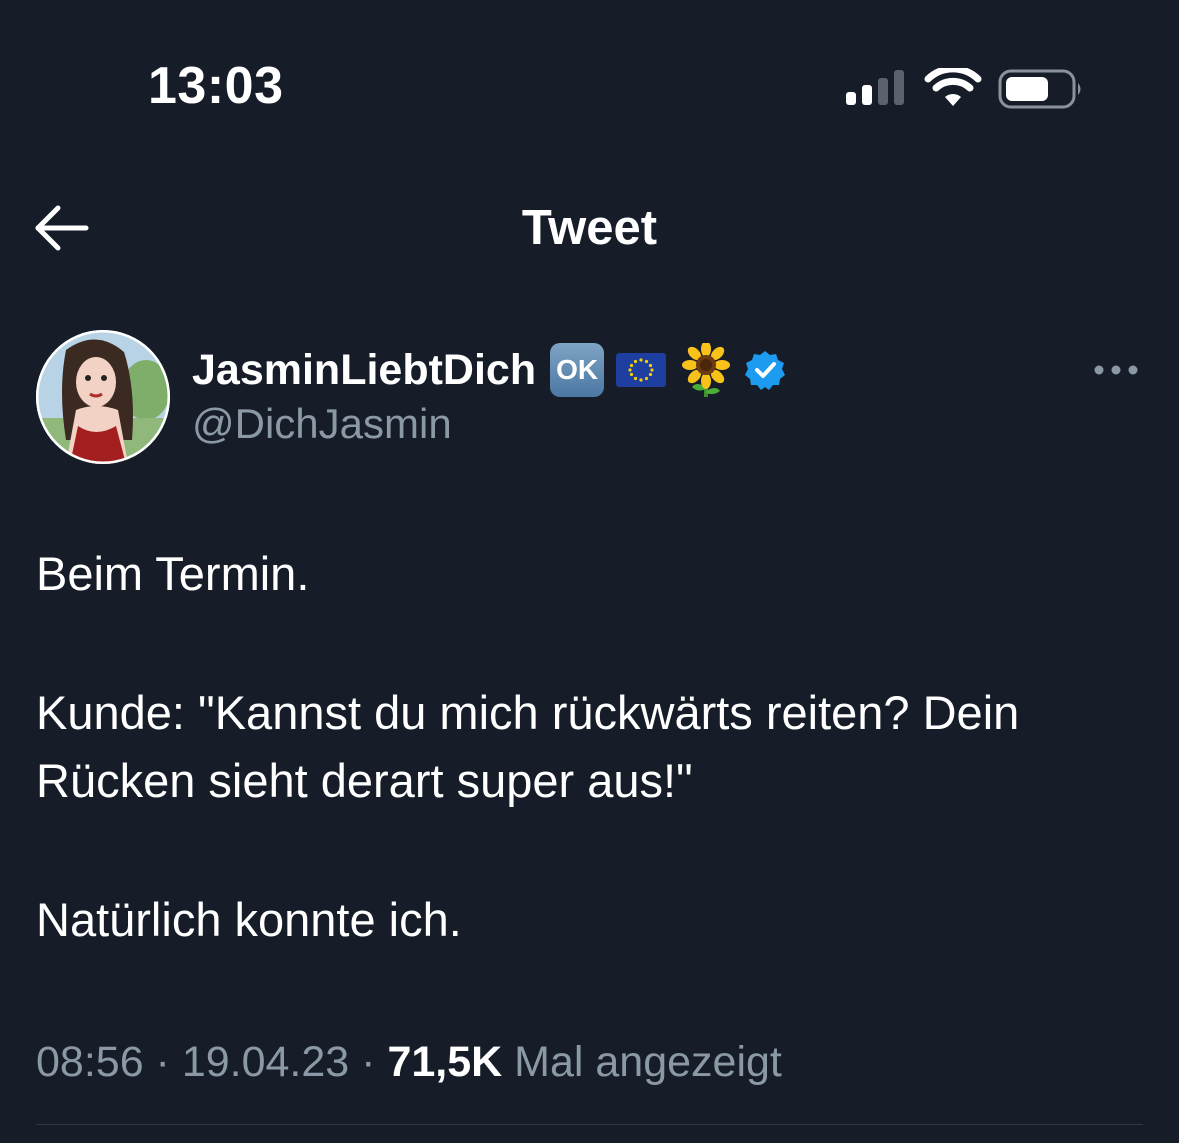  What do you see at coordinates (322, 424) in the screenshot?
I see `author-handle: @DichJasmin` at bounding box center [322, 424].